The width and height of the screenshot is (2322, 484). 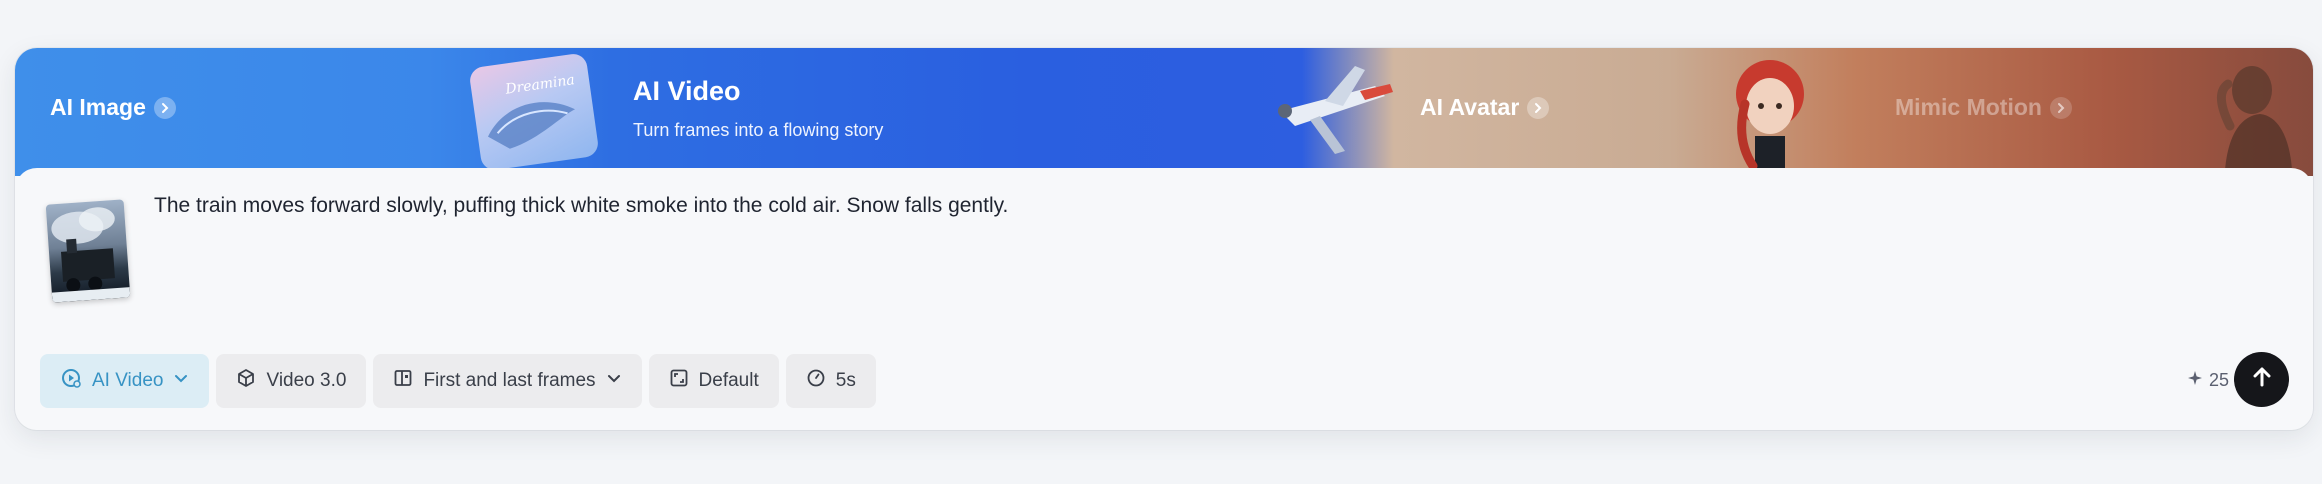 I want to click on mode-label: AI Video, so click(x=128, y=380).